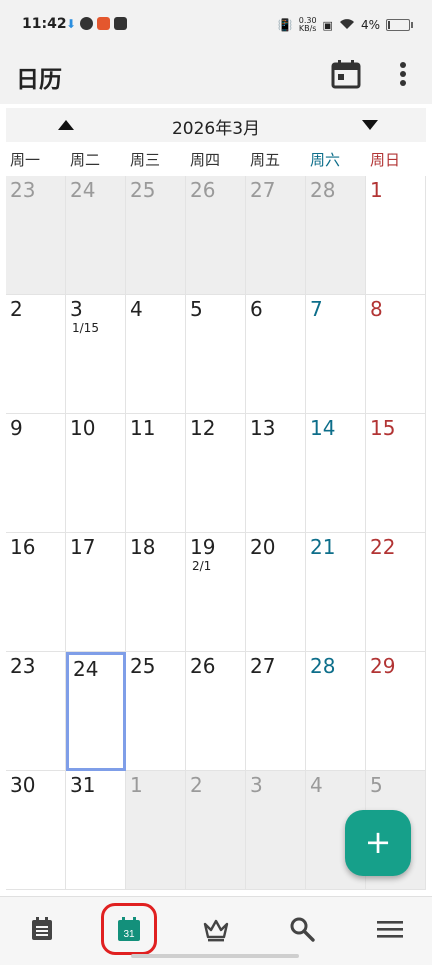  What do you see at coordinates (396, 711) in the screenshot?
I see `day-cell: 29` at bounding box center [396, 711].